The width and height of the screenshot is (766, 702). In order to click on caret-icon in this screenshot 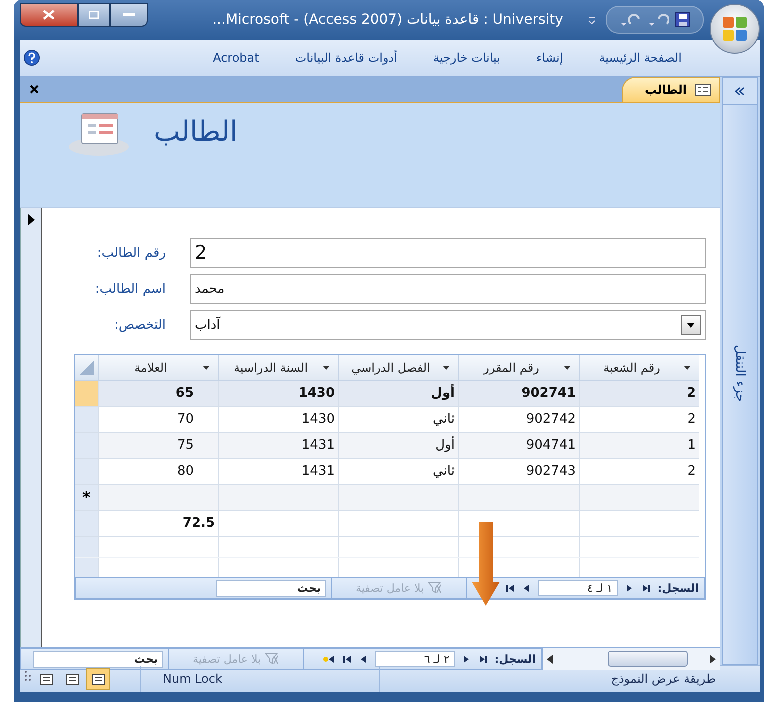, I will do `click(691, 325)`.